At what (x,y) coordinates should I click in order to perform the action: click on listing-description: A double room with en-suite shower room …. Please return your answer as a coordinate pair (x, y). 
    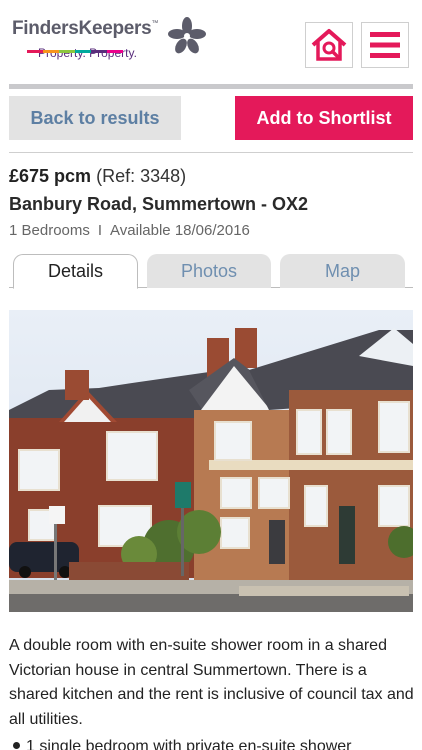
    Looking at the image, I should click on (211, 682).